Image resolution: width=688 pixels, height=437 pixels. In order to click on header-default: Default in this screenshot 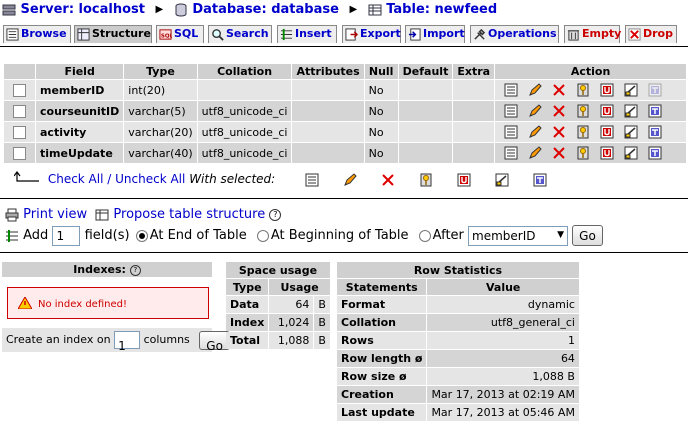, I will do `click(425, 71)`.